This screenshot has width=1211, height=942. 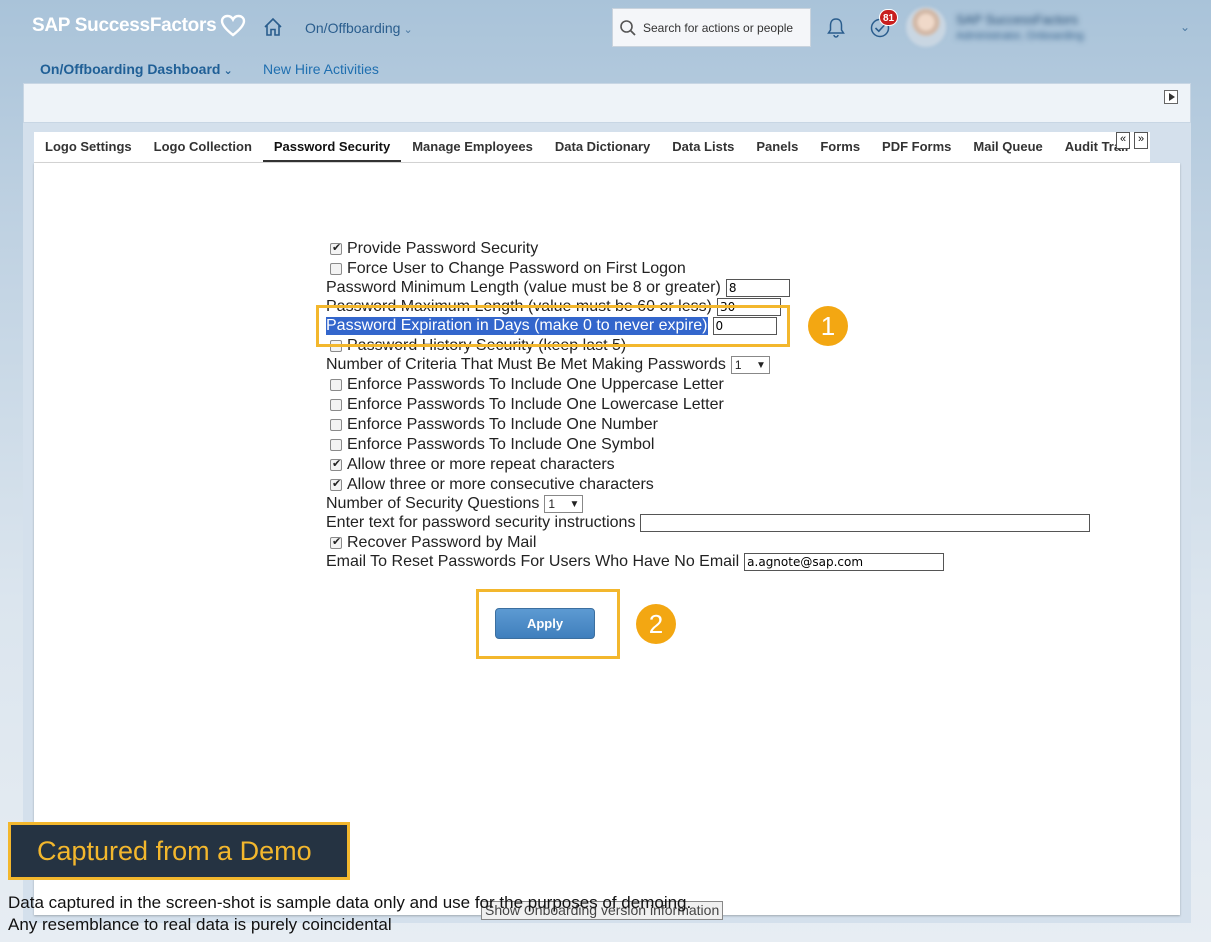 What do you see at coordinates (336, 269) in the screenshot?
I see `force-change-checkbox` at bounding box center [336, 269].